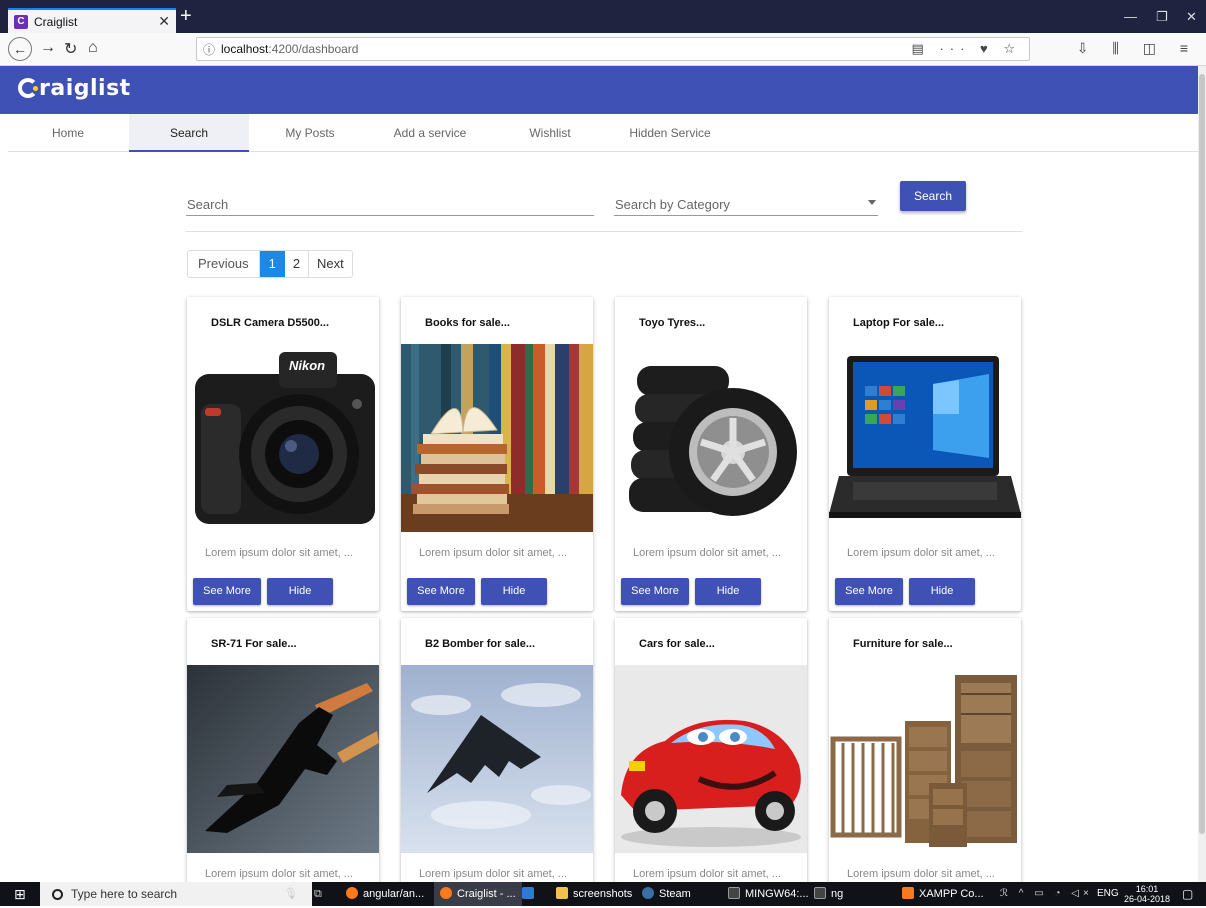 This screenshot has width=1206, height=908. Describe the element at coordinates (603, 16) in the screenshot. I see `browser-tab-strip: C Craiglist ✕ + — ❐ ✕` at that location.